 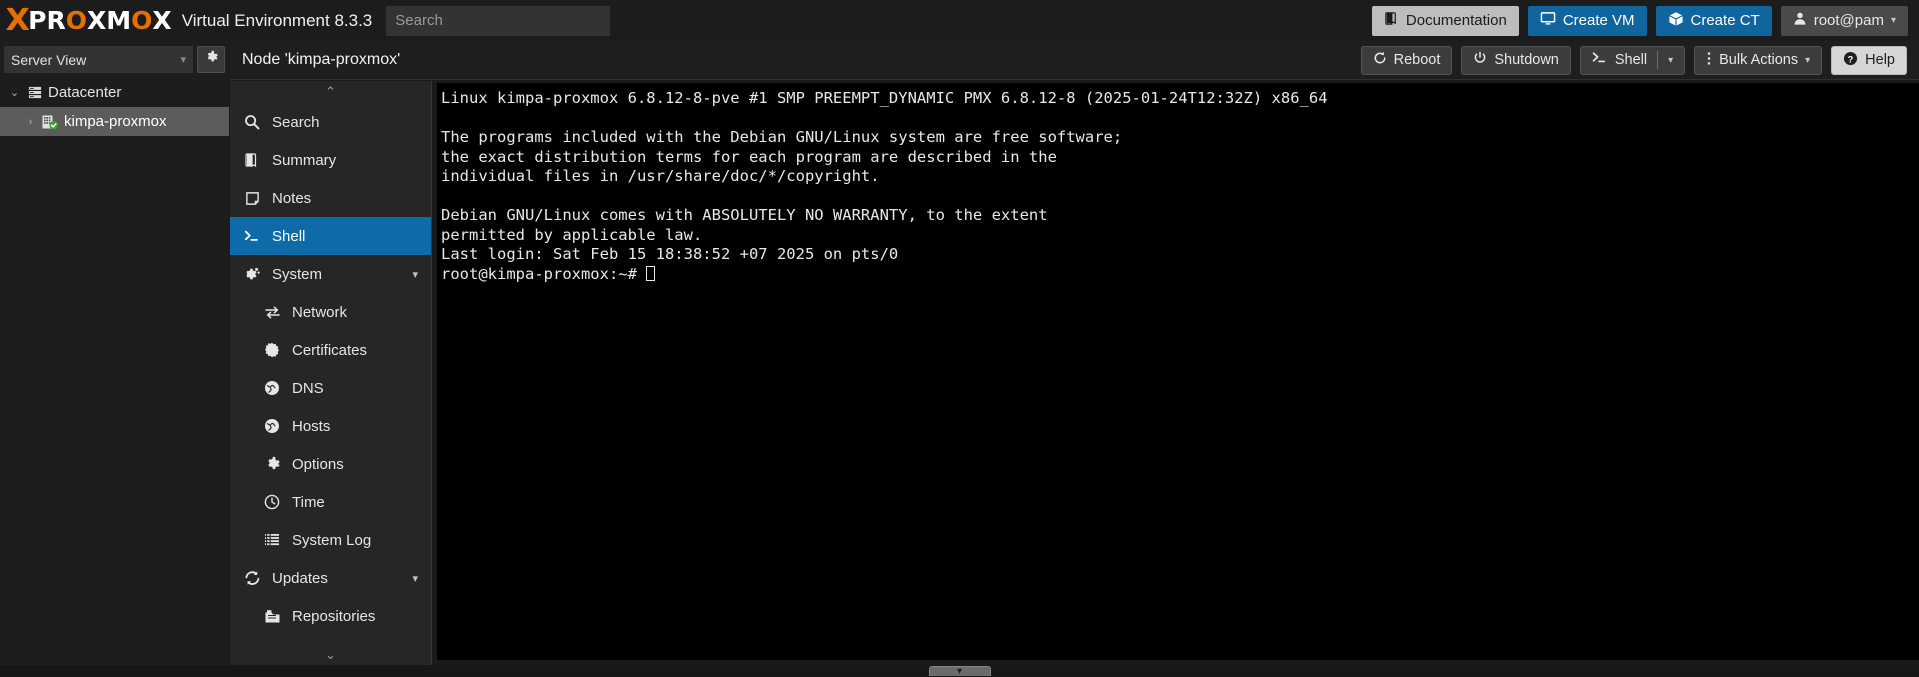 I want to click on summary-icon, so click(x=252, y=160).